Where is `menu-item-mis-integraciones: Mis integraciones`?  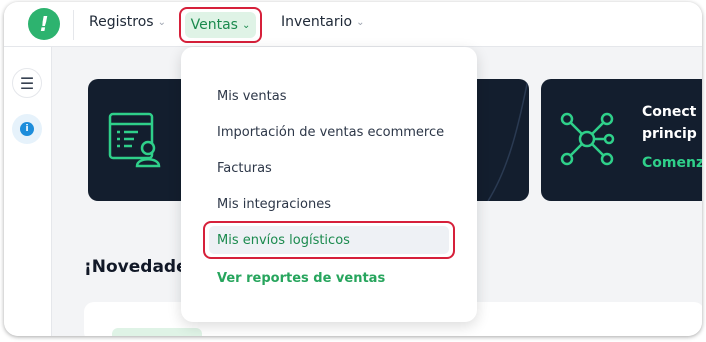 menu-item-mis-integraciones: Mis integraciones is located at coordinates (274, 204).